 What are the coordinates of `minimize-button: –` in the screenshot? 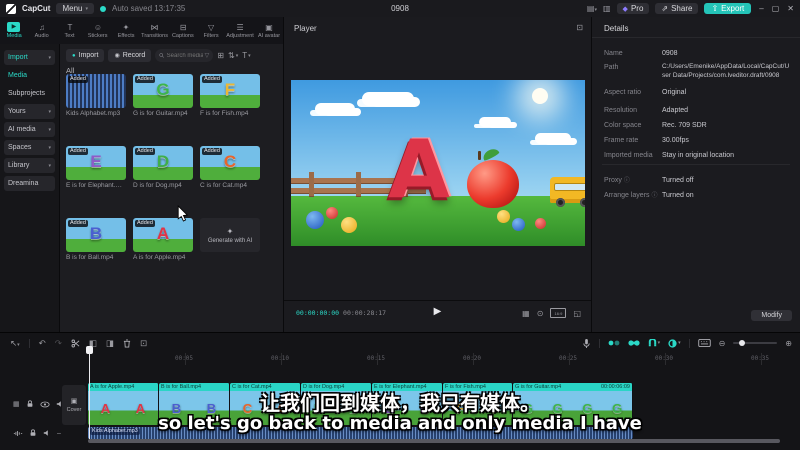 It's located at (761, 8).